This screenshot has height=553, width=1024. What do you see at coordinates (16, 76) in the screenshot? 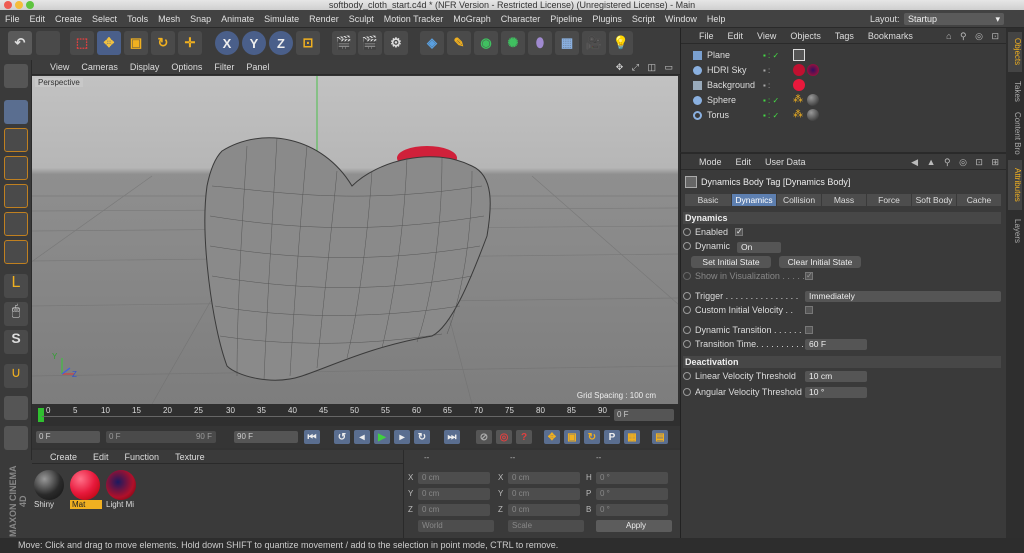
I see `make-editable-icon` at bounding box center [16, 76].